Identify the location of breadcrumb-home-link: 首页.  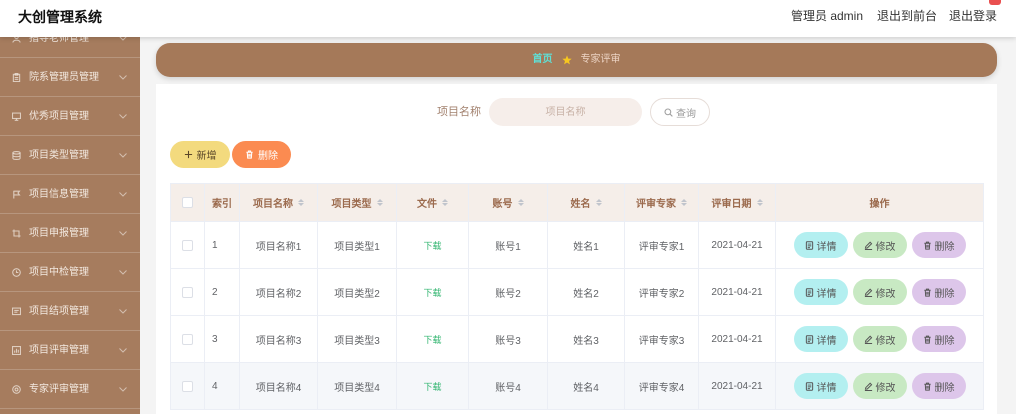
(543, 60).